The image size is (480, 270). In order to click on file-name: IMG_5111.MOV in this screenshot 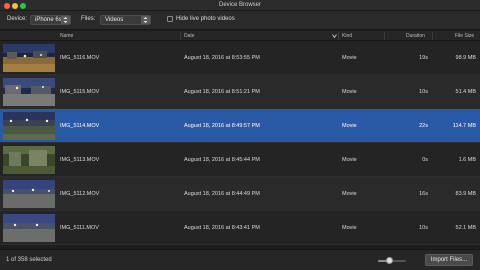, I will do `click(79, 228)`.